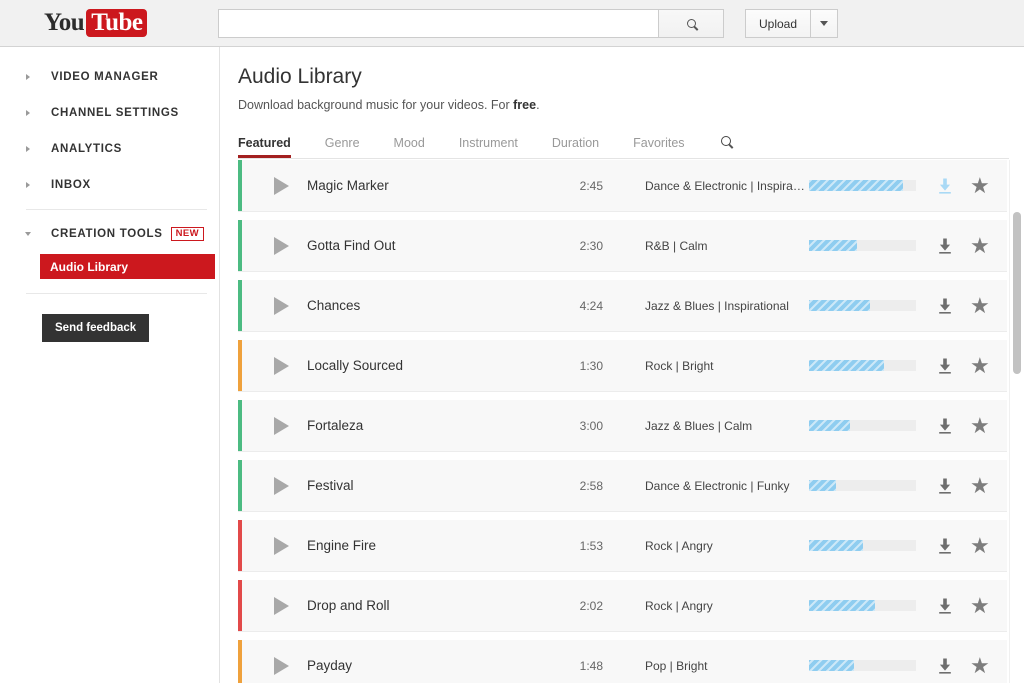  I want to click on track-title: Payday, so click(427, 665).